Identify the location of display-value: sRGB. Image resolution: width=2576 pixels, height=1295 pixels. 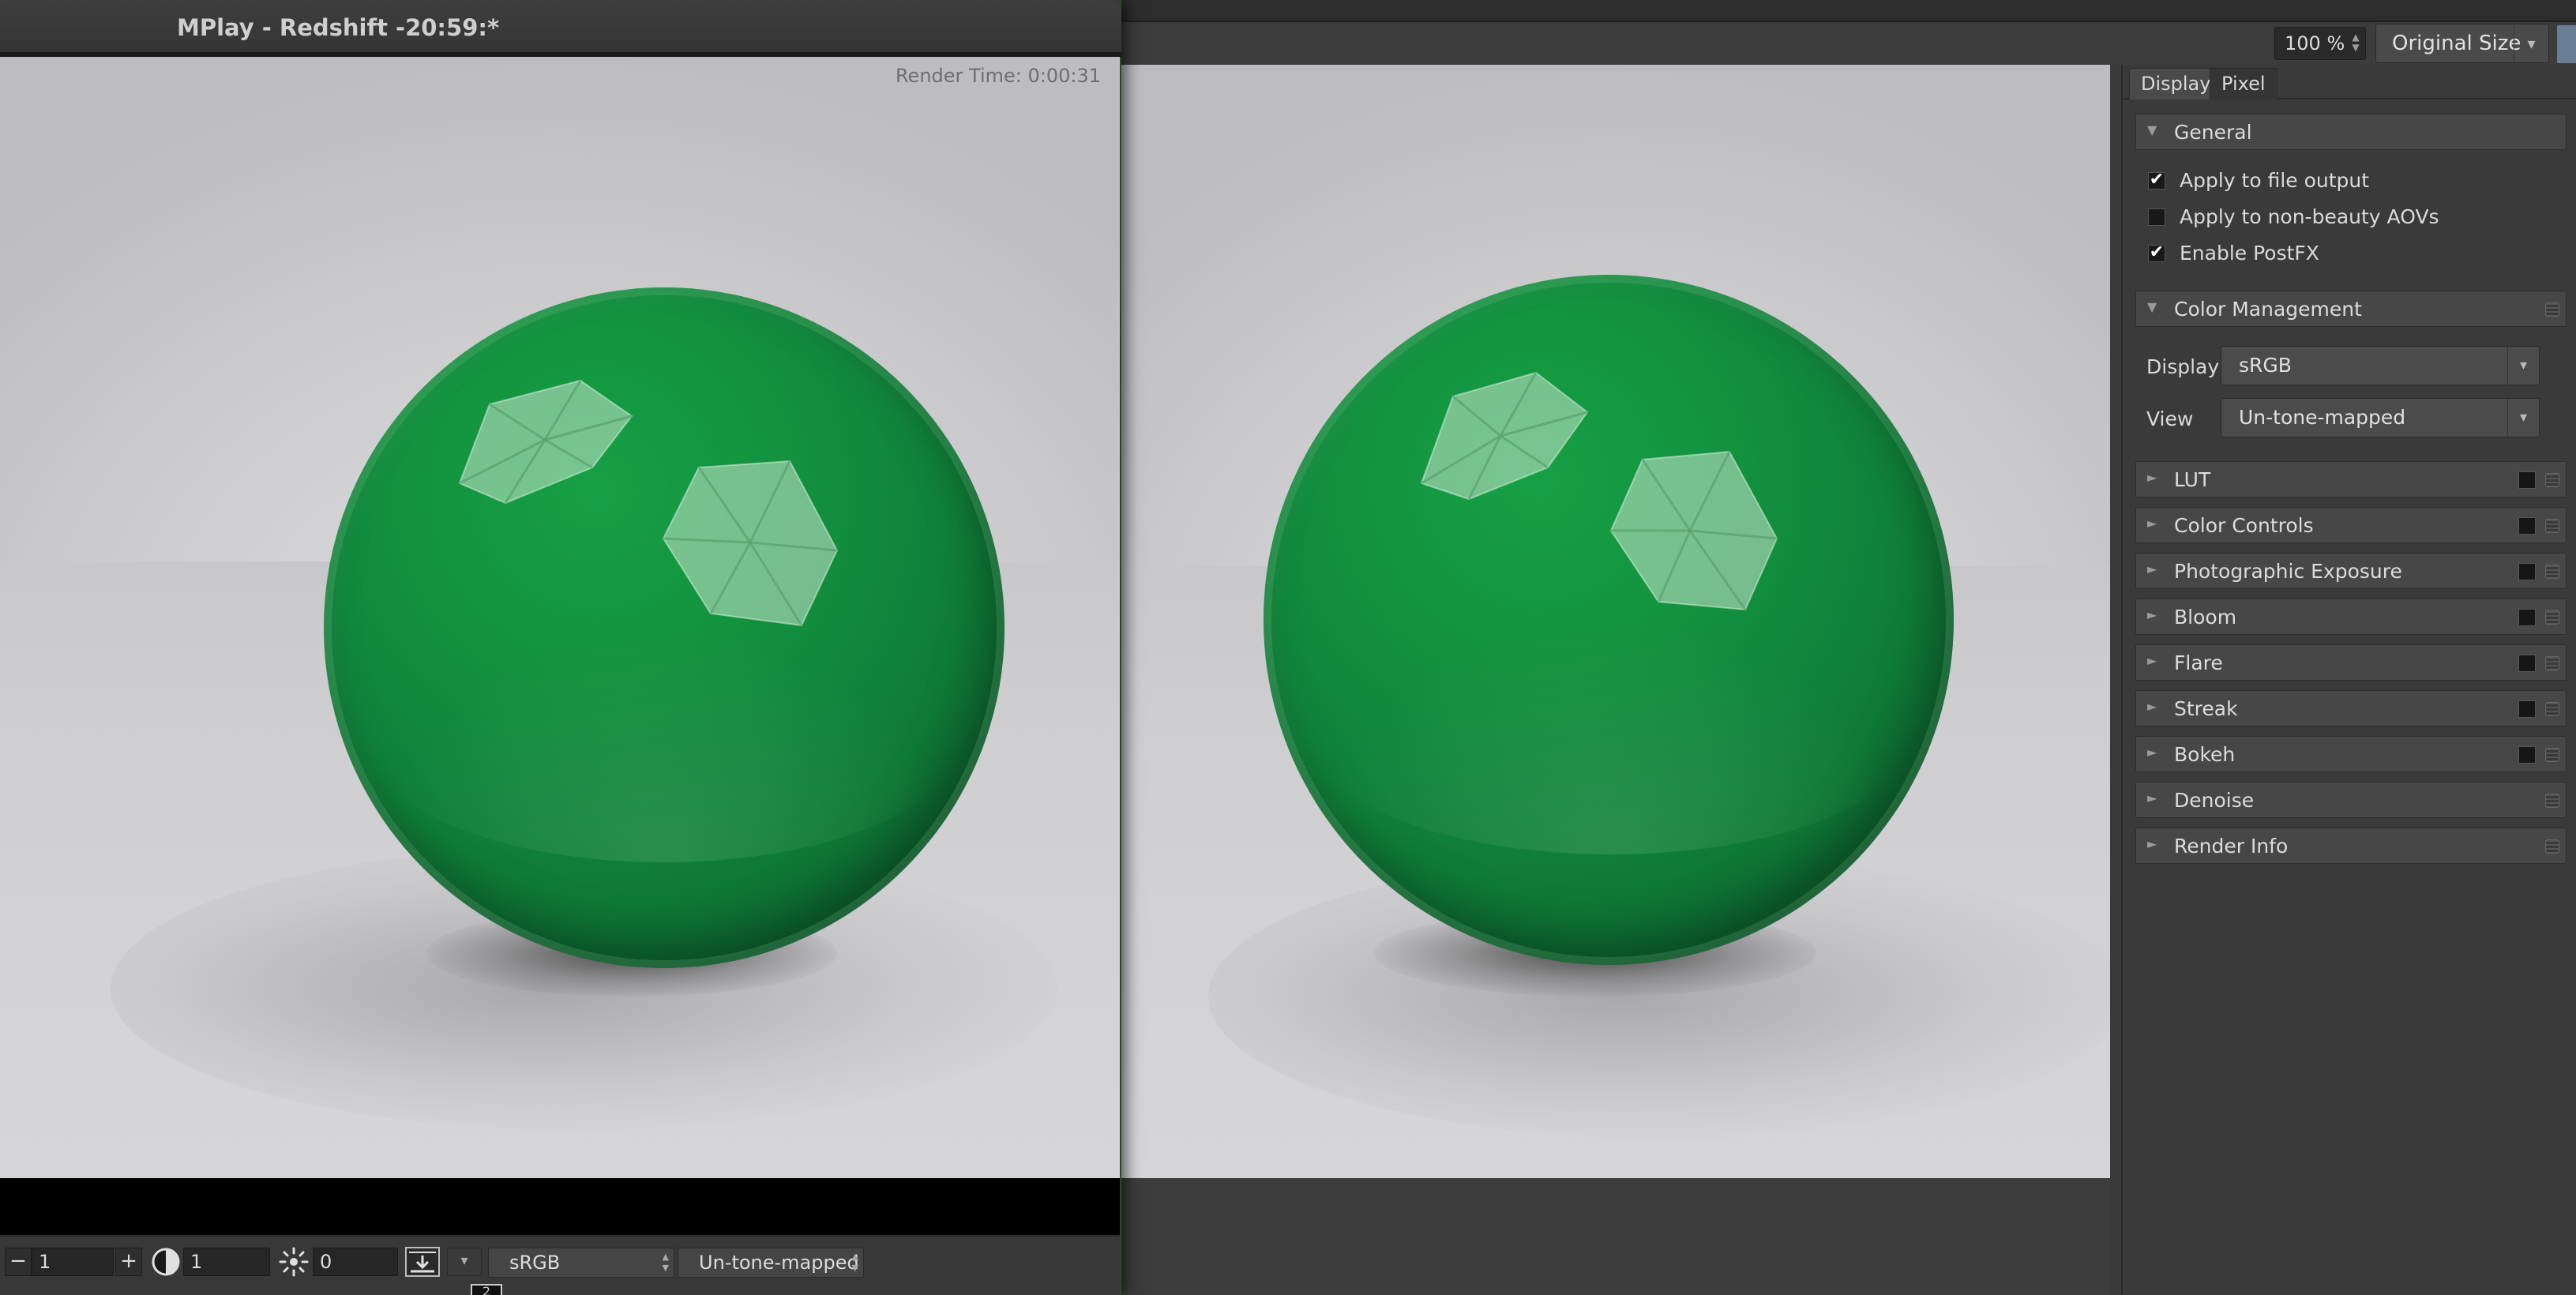
(2265, 365).